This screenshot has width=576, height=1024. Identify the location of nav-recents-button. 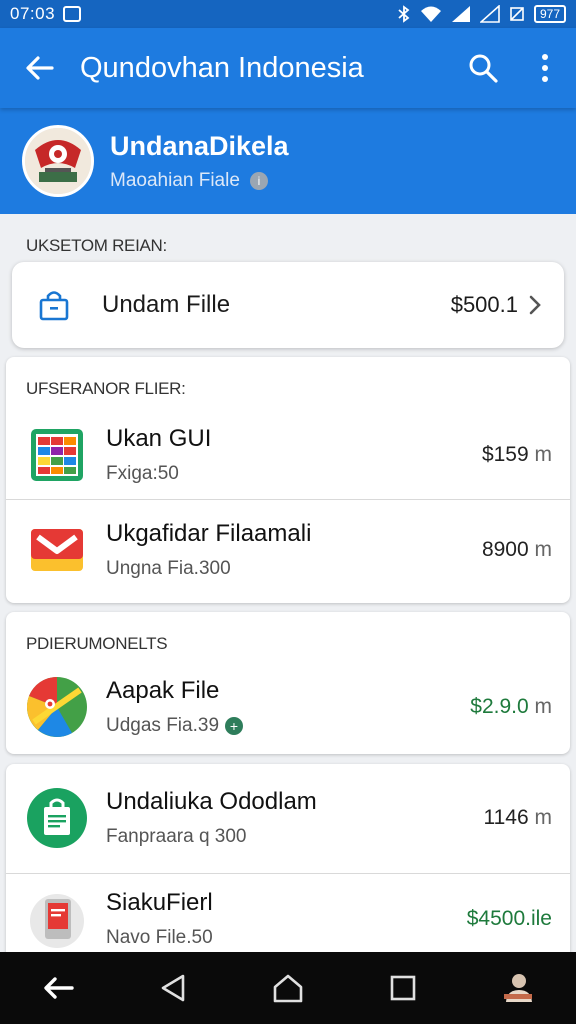
(403, 988).